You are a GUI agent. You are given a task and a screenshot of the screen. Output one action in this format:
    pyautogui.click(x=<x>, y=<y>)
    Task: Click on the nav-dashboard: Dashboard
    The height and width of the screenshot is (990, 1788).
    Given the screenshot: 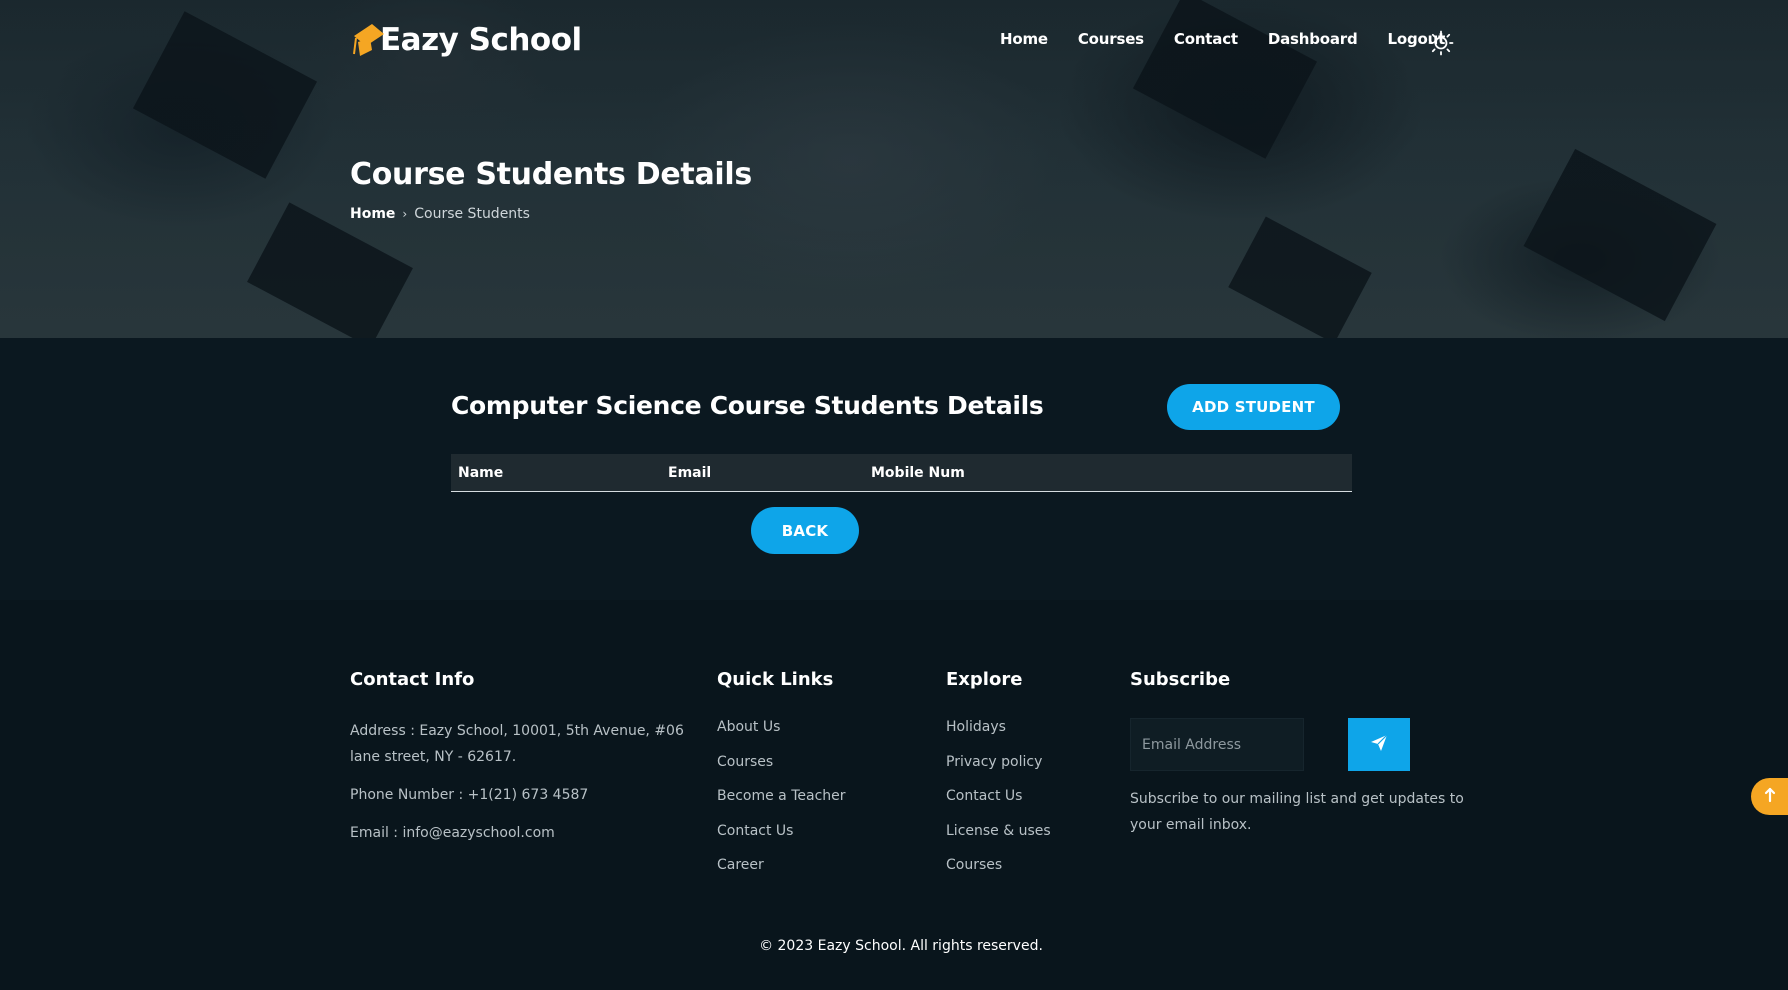 What is the action you would take?
    pyautogui.click(x=1313, y=39)
    